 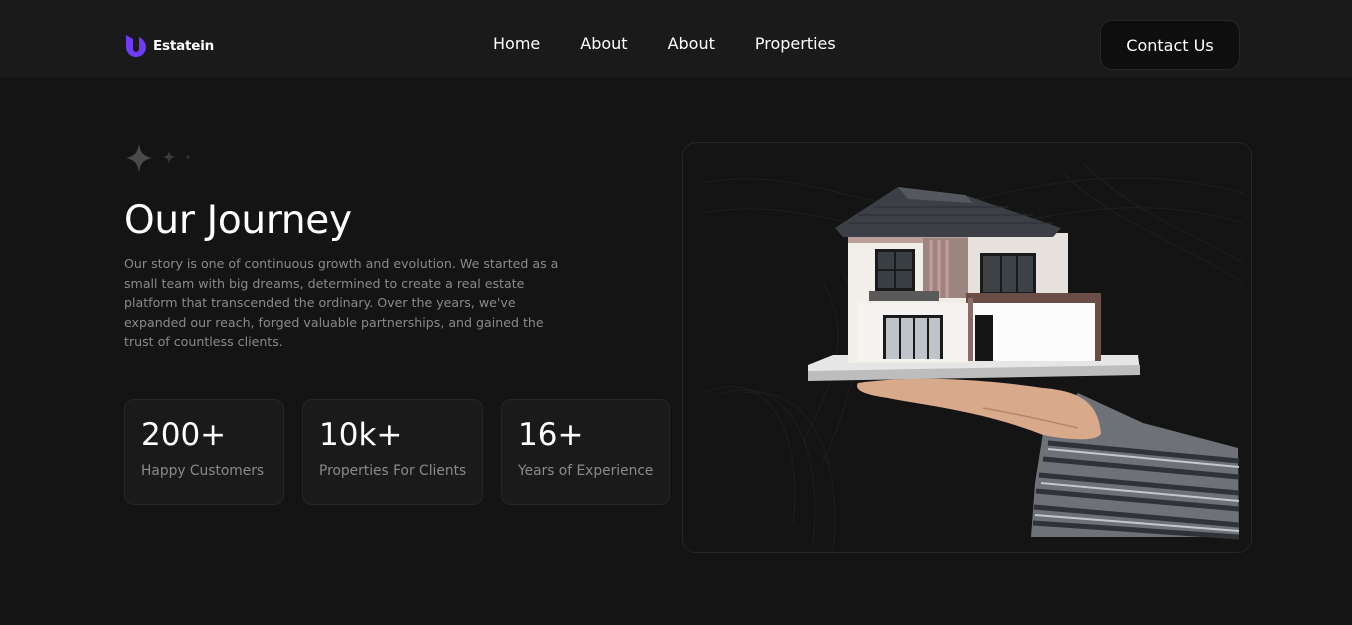 I want to click on nav-home: Home, so click(x=516, y=43).